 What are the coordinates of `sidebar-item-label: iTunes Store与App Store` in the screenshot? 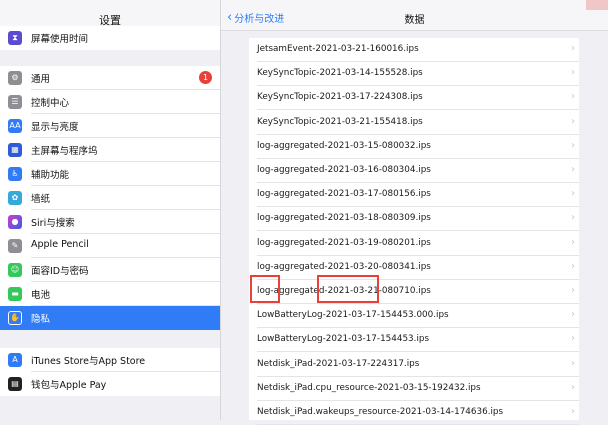 It's located at (88, 361).